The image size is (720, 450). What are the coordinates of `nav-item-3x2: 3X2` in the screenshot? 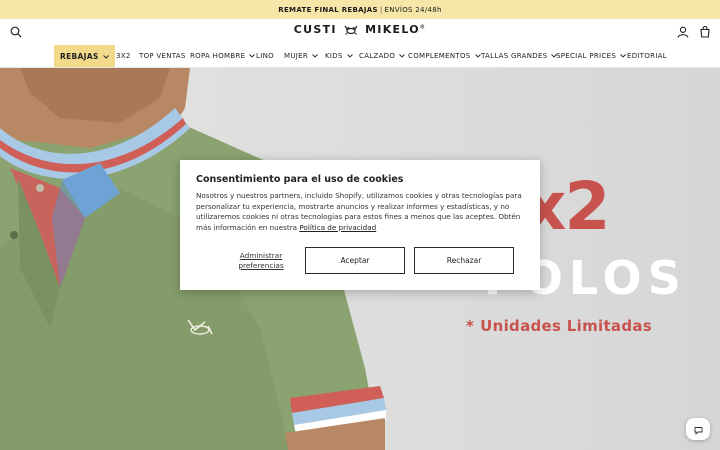 It's located at (123, 56).